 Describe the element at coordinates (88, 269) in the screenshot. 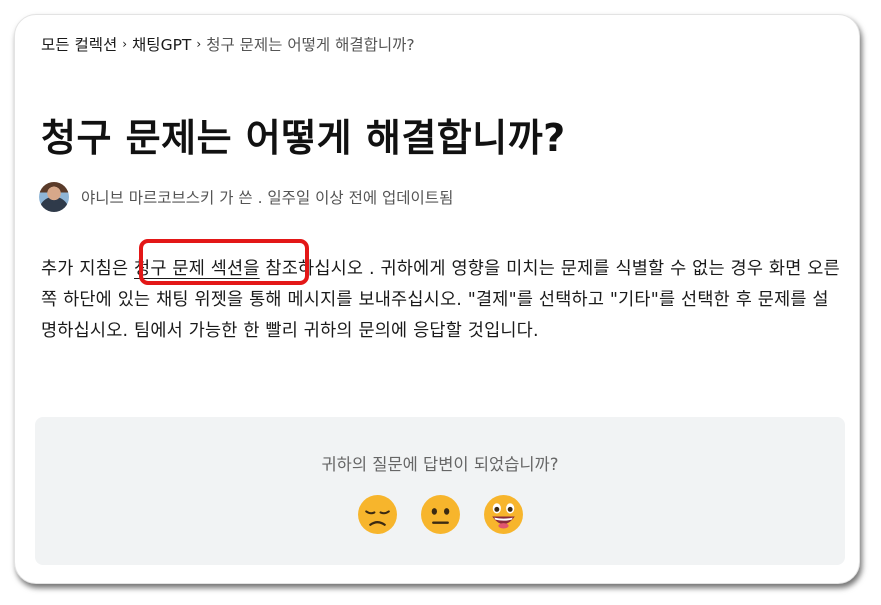

I see `body-text-start: 추가 지침은` at that location.